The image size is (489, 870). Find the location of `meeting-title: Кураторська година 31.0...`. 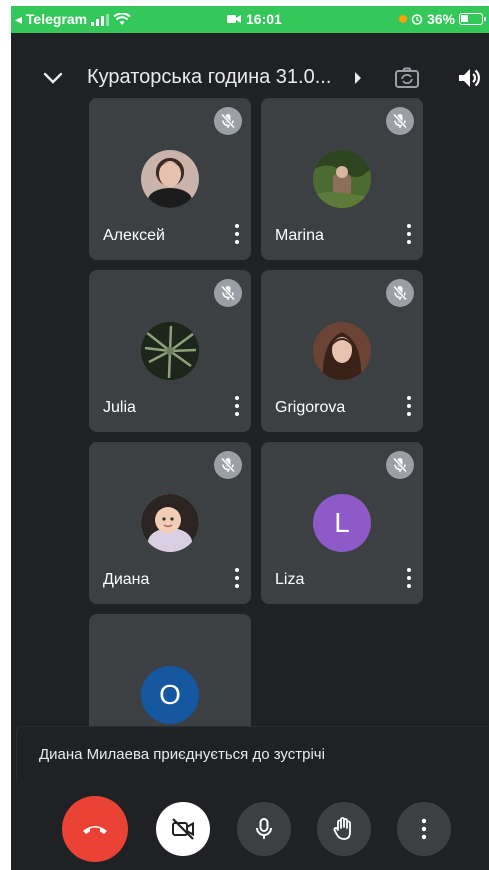

meeting-title: Кураторська година 31.0... is located at coordinates (209, 77).